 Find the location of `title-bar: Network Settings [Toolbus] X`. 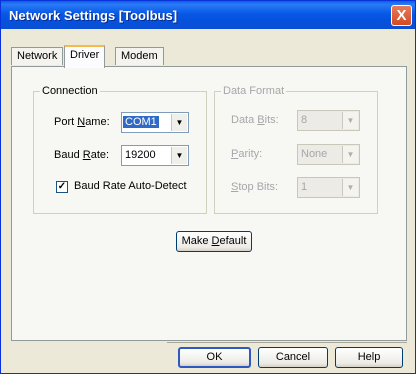

title-bar: Network Settings [Toolbus] X is located at coordinates (208, 15).